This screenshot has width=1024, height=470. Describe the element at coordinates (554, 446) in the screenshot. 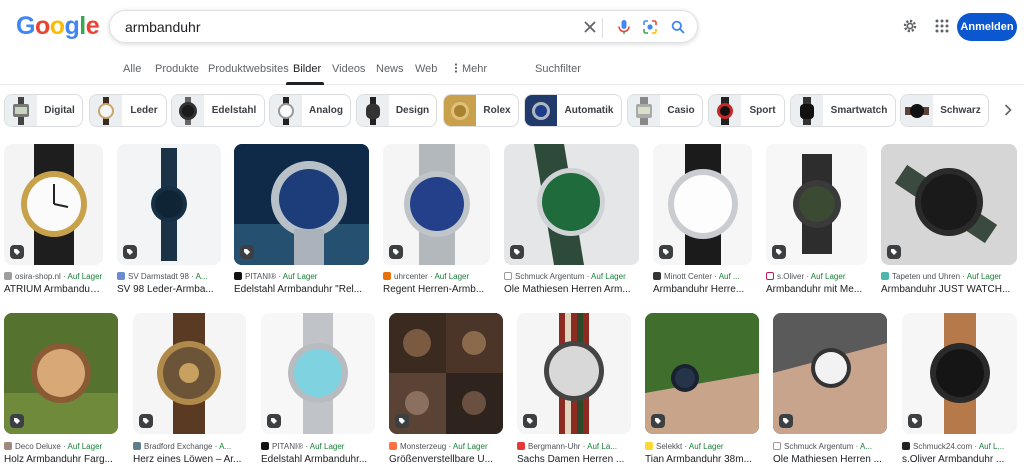

I see `source-name: Bergmann-Uhr` at that location.